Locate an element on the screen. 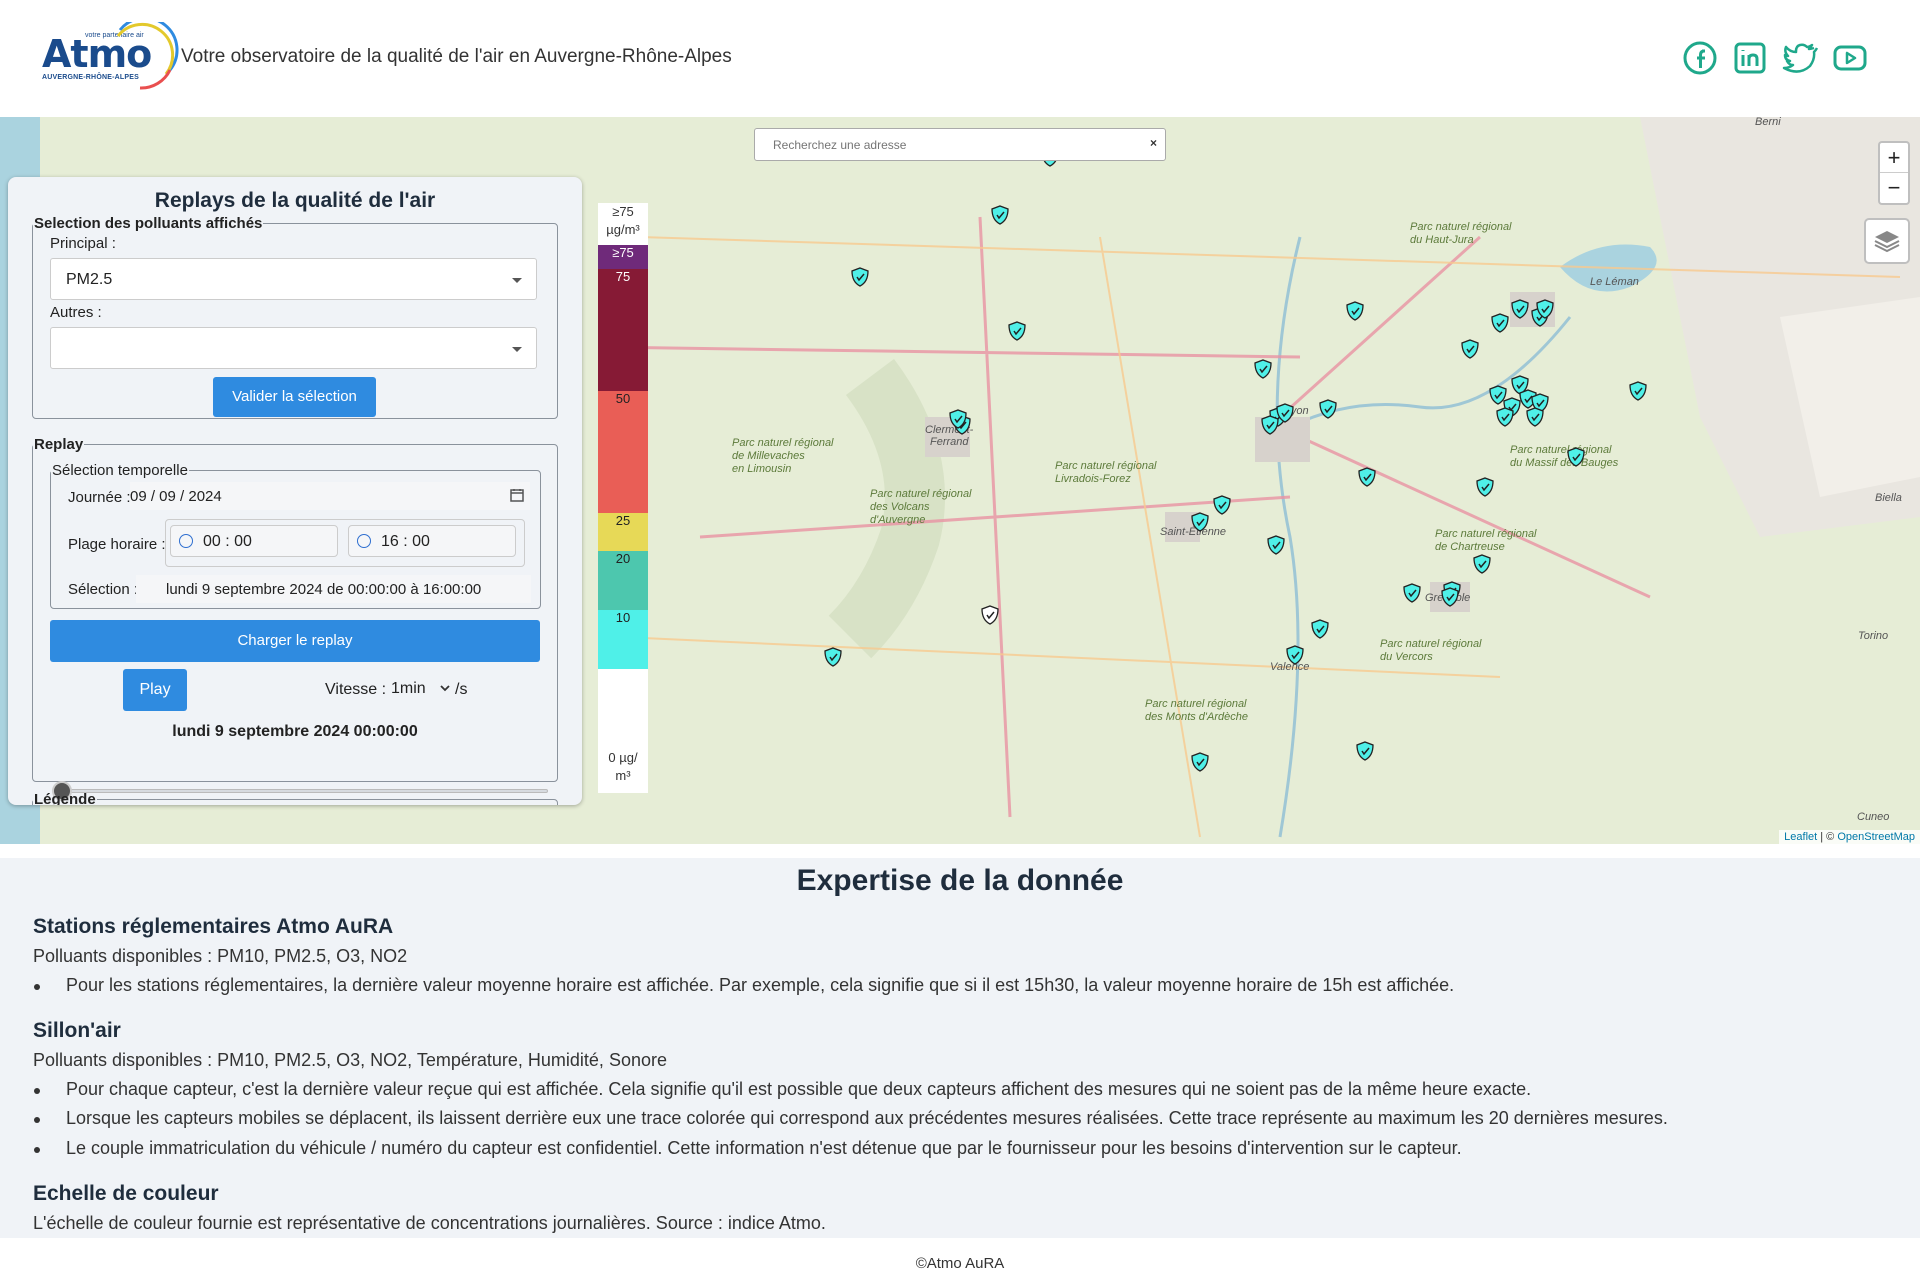 This screenshot has height=1277, width=1920. speed-select: 1min is located at coordinates (421, 689).